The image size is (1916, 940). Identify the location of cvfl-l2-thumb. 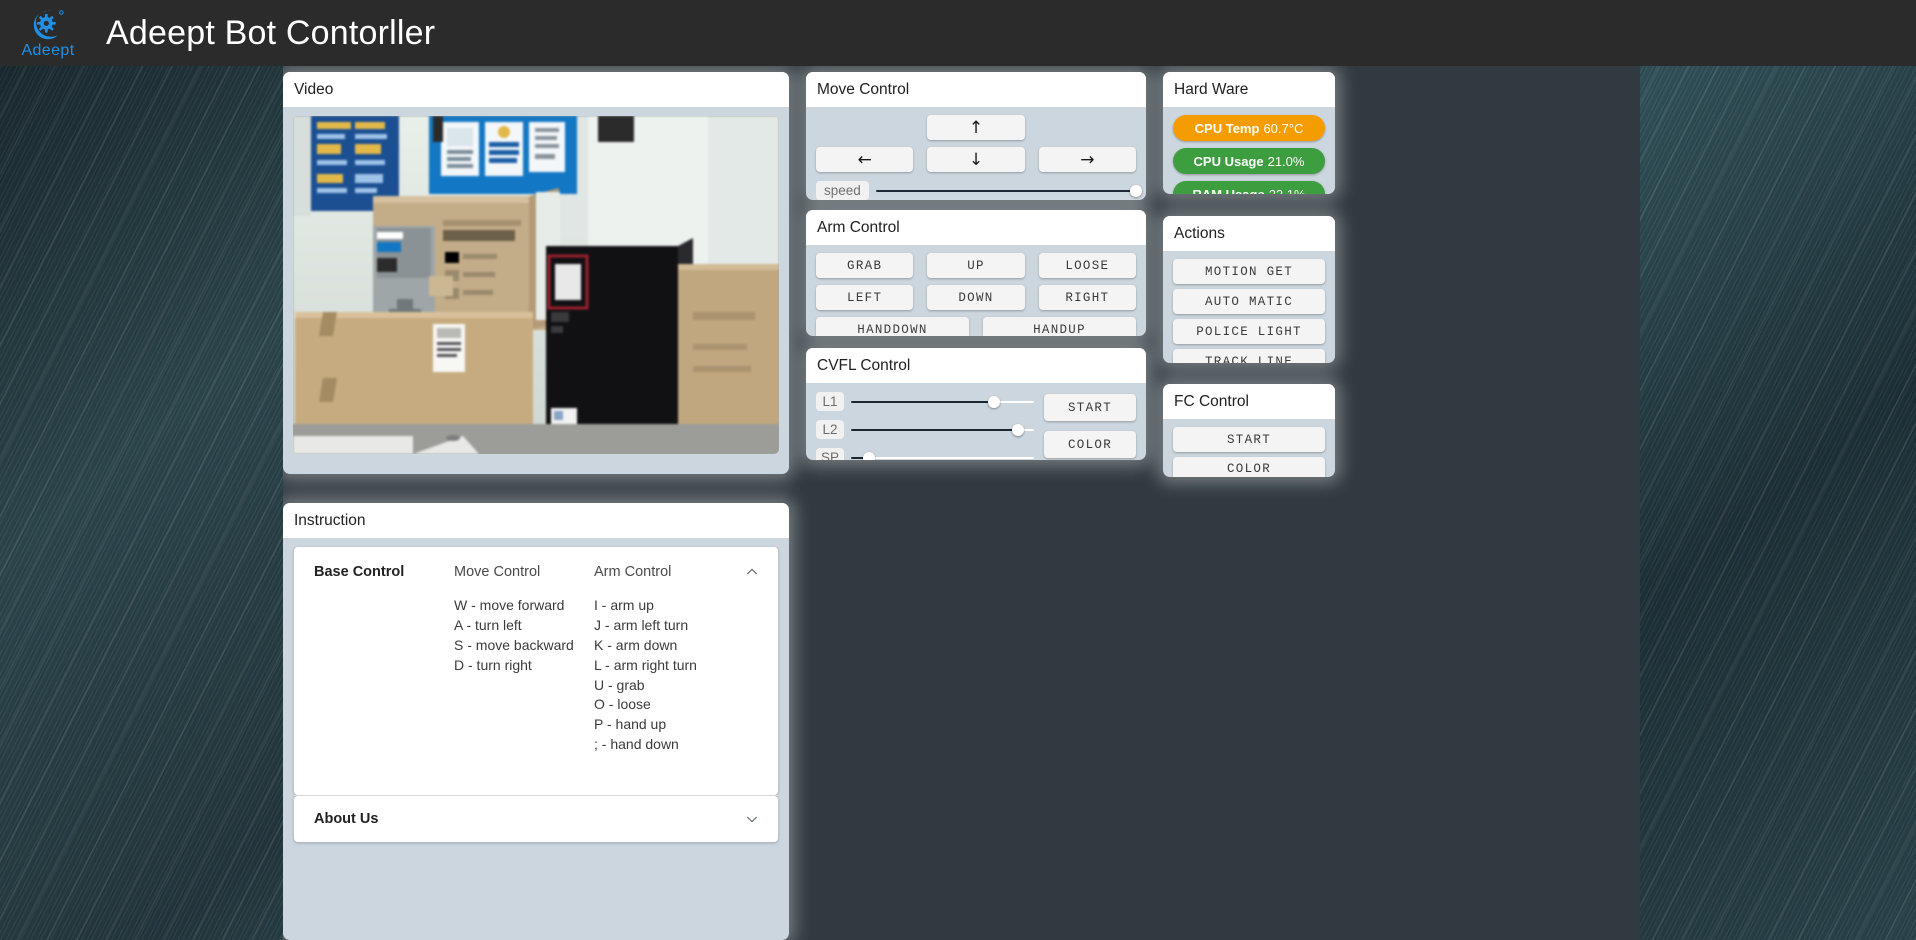
(1017, 429).